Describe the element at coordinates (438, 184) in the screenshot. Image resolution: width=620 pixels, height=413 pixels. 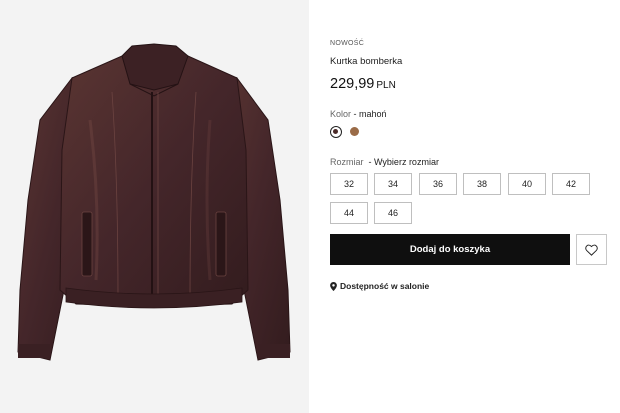
I see `size-option-36: 36` at that location.